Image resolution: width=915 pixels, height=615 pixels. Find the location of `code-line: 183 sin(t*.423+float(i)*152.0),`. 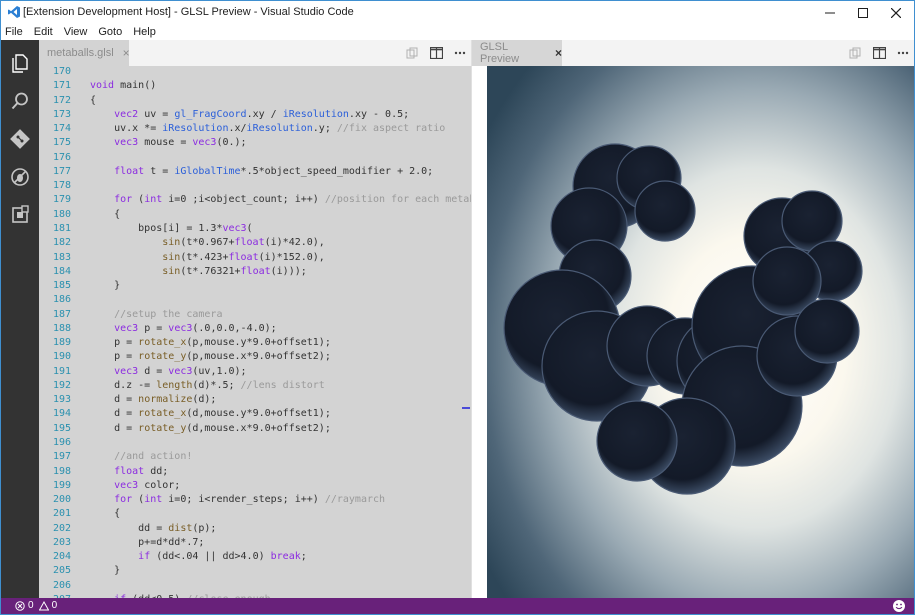

code-line: 183 sin(t*.423+float(i)*152.0), is located at coordinates (255, 258).